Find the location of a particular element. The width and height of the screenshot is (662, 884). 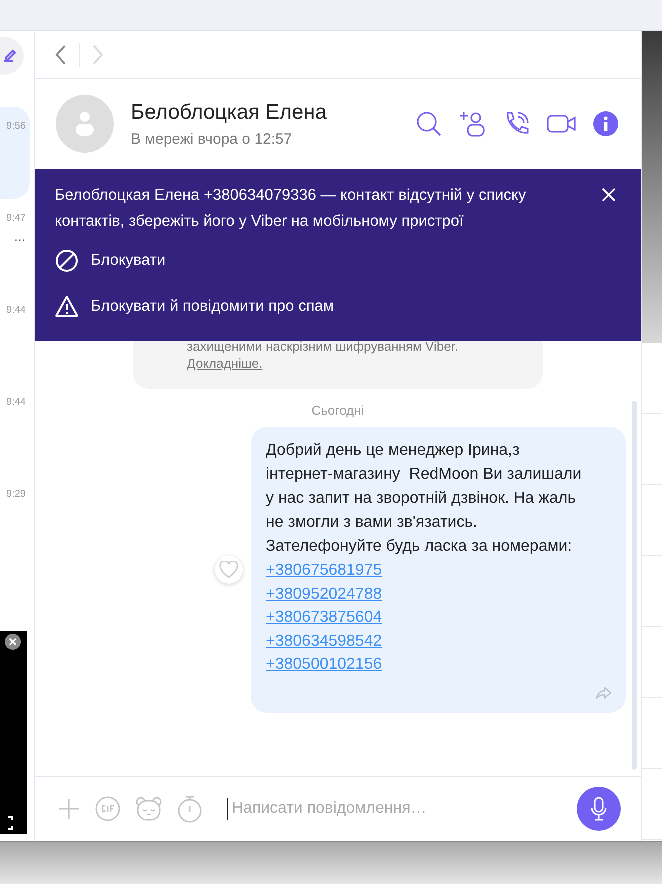

warning-icon is located at coordinates (67, 307).